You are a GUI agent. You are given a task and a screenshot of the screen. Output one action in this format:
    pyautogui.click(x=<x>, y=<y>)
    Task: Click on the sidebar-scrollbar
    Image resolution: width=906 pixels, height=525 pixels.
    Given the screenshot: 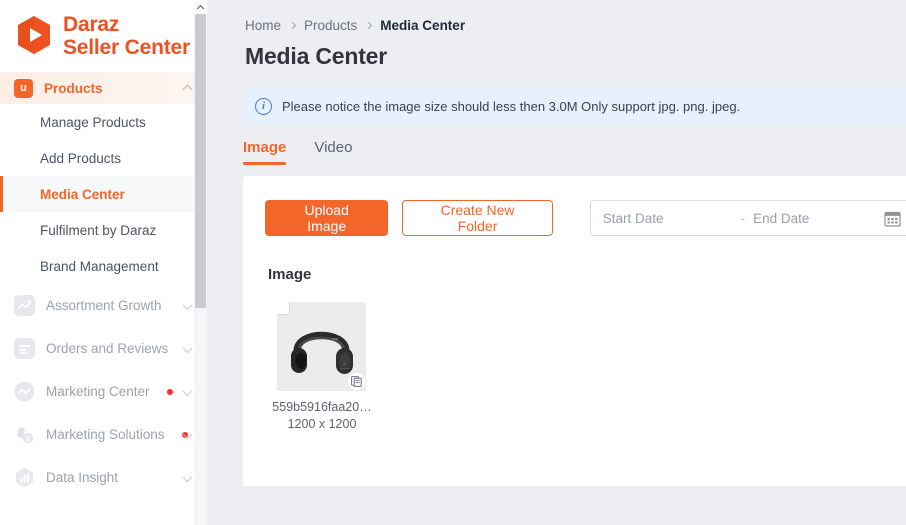 What is the action you would take?
    pyautogui.click(x=200, y=262)
    